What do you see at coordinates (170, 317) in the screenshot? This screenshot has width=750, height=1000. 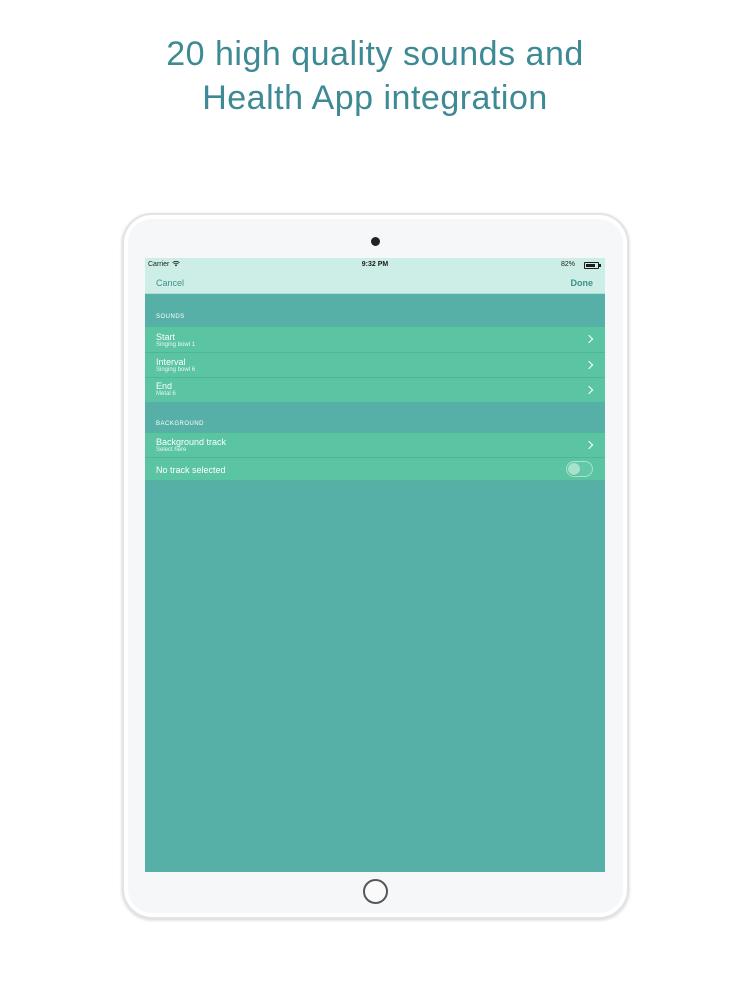 I see `section-header-sounds: SOUNDS` at bounding box center [170, 317].